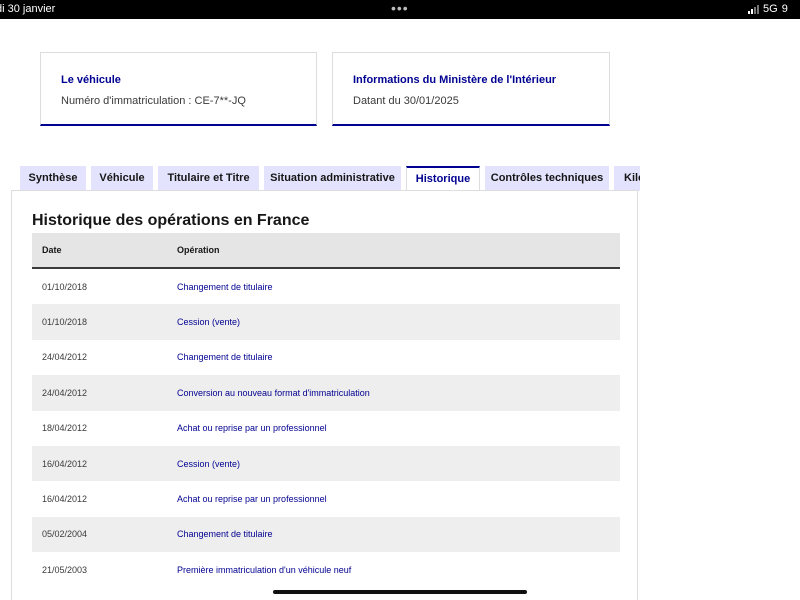 This screenshot has width=800, height=600. I want to click on table-row: 24/04/2012 Changement de titulaire, so click(326, 357).